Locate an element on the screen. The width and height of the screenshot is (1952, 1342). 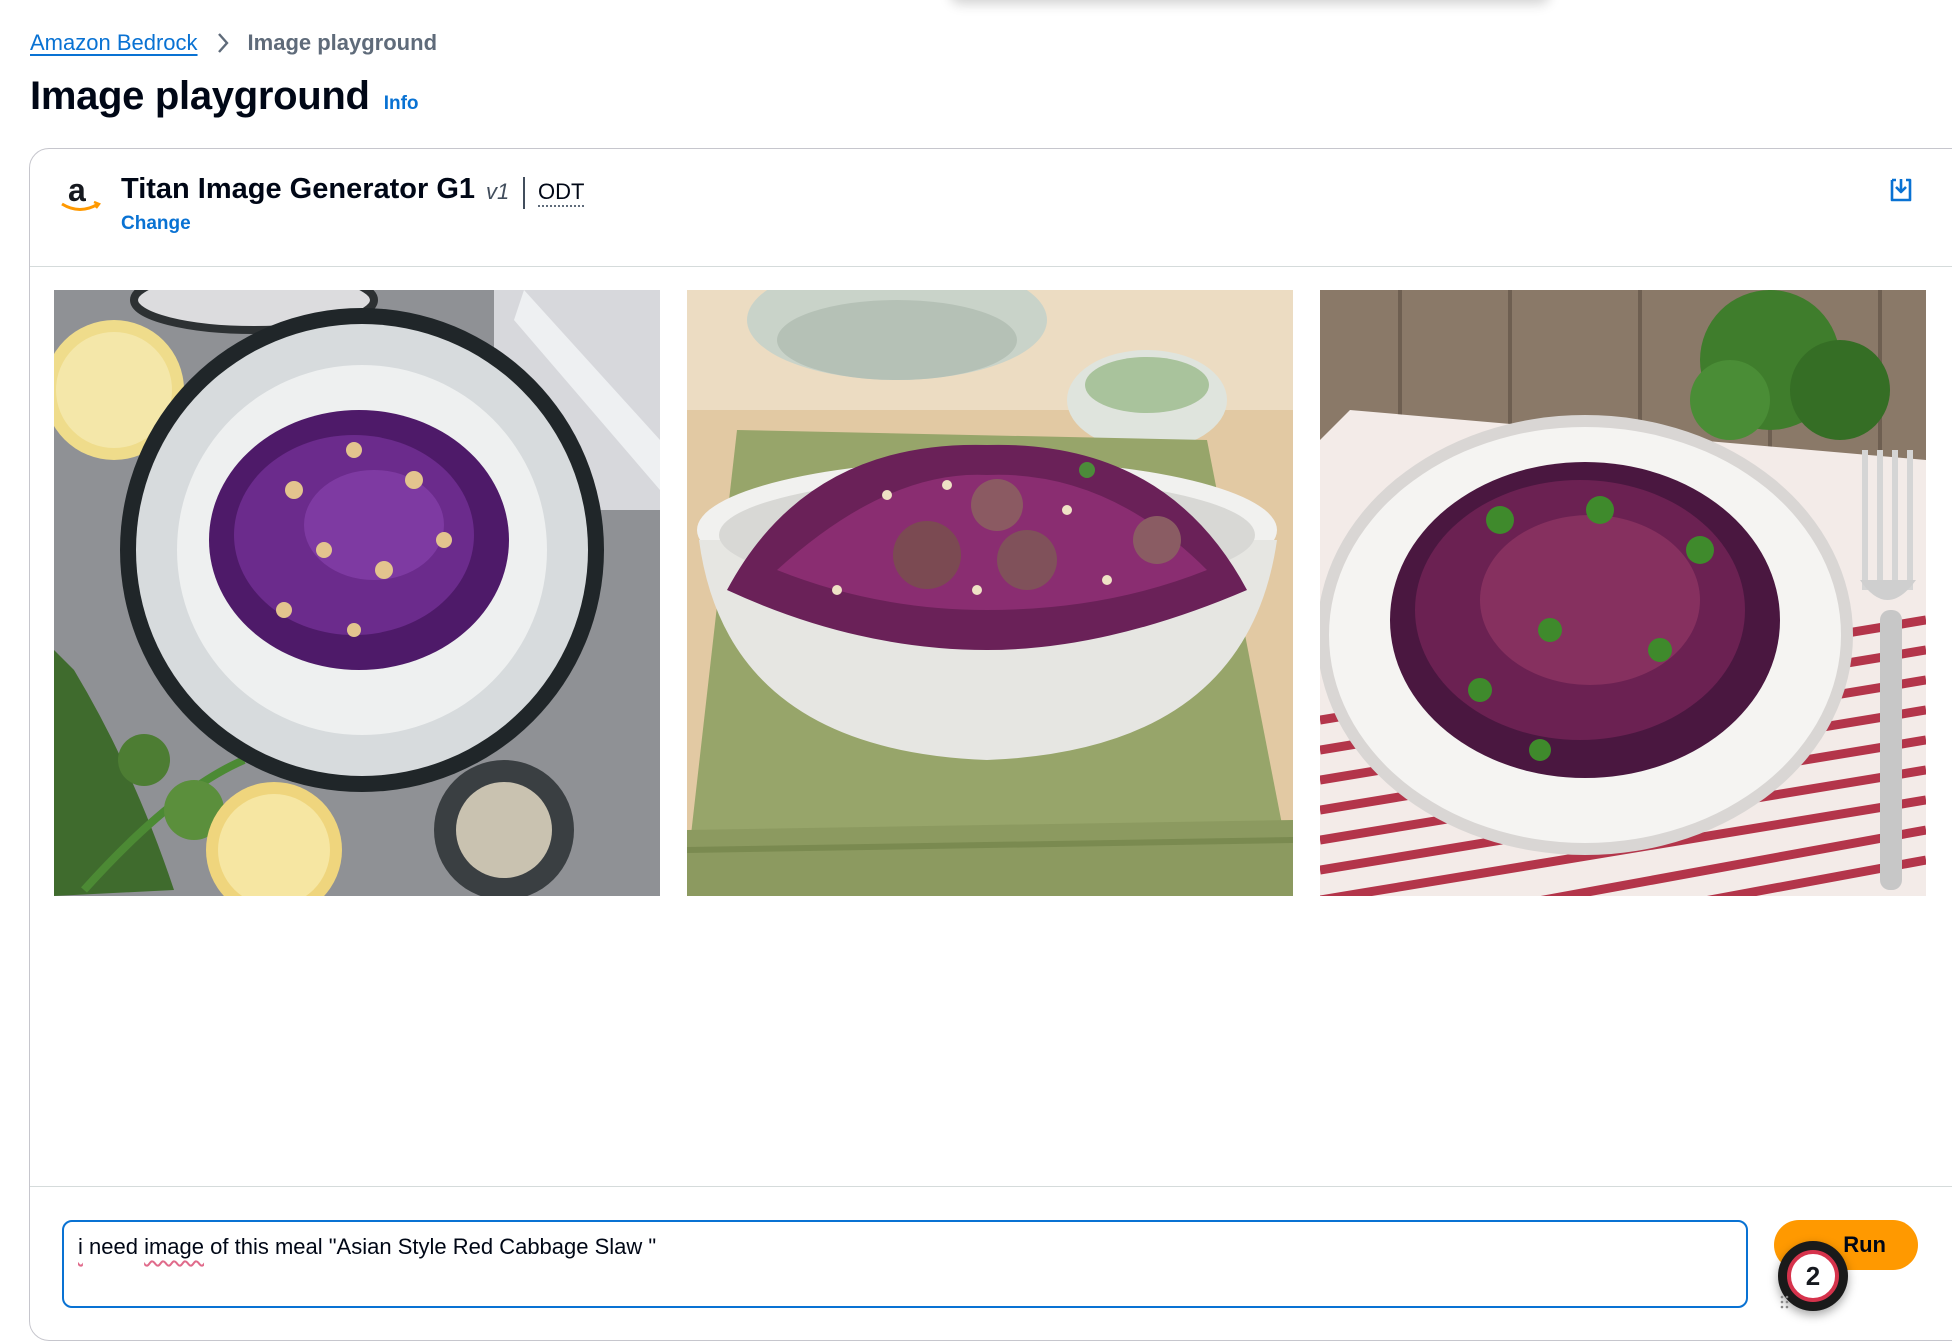
prompt-word-1: i is located at coordinates (80, 1246).